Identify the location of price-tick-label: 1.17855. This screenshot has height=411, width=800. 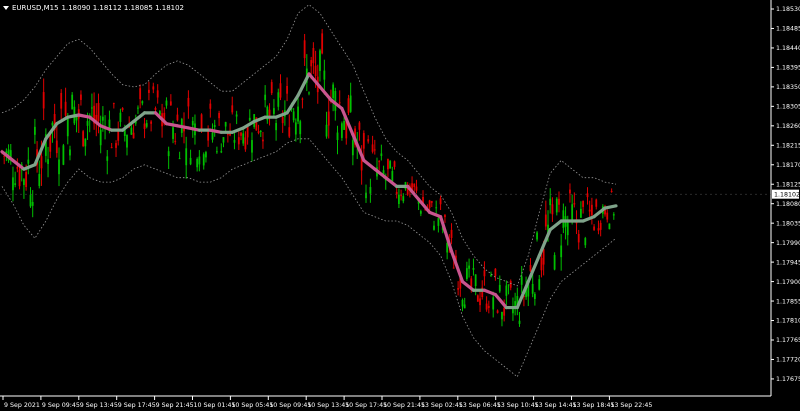
(788, 301).